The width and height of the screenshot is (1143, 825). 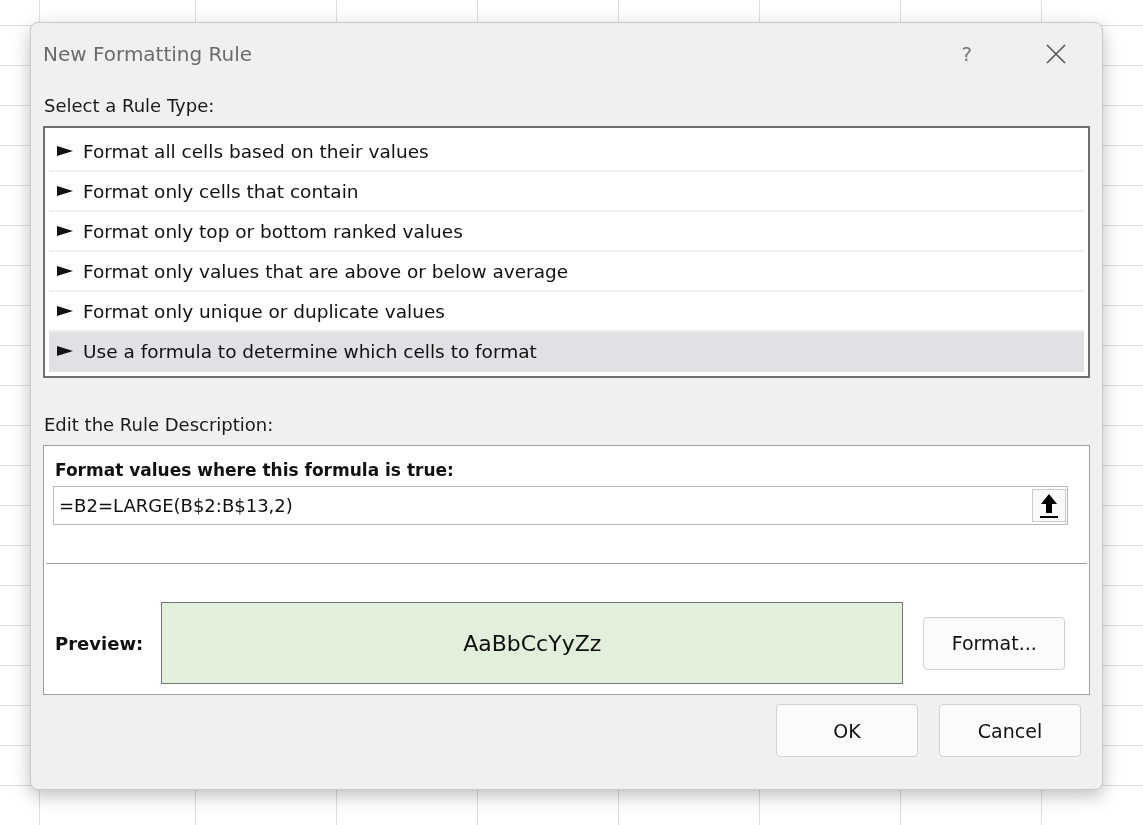 What do you see at coordinates (1010, 730) in the screenshot?
I see `cancel-button: Cancel` at bounding box center [1010, 730].